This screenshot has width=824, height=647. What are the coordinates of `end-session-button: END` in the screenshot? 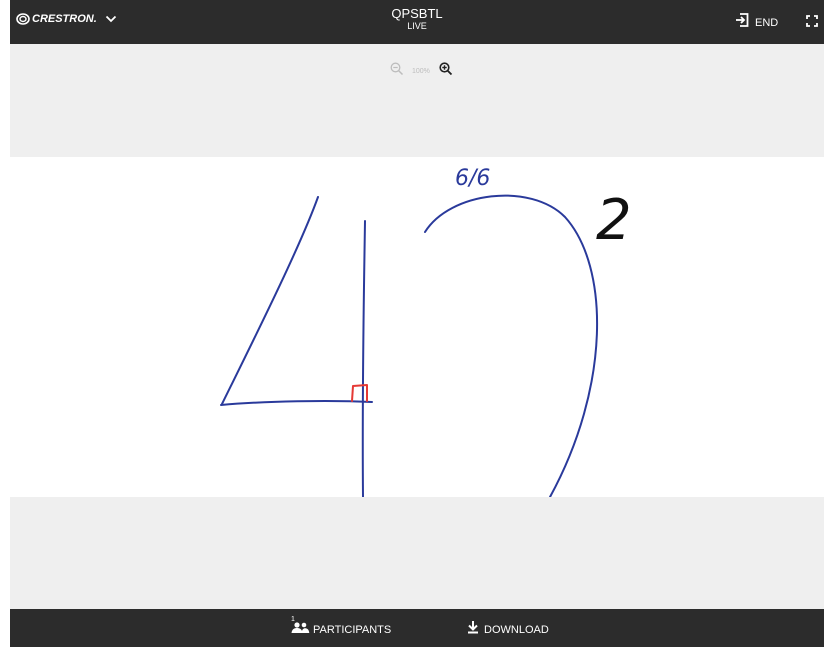 It's located at (756, 22).